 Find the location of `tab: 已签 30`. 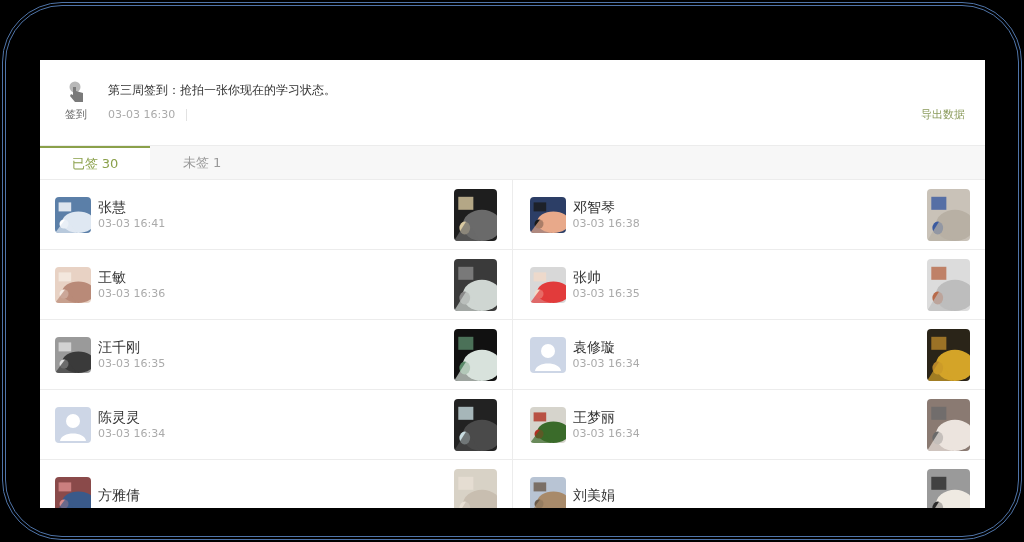

tab: 已签 30 is located at coordinates (95, 162).